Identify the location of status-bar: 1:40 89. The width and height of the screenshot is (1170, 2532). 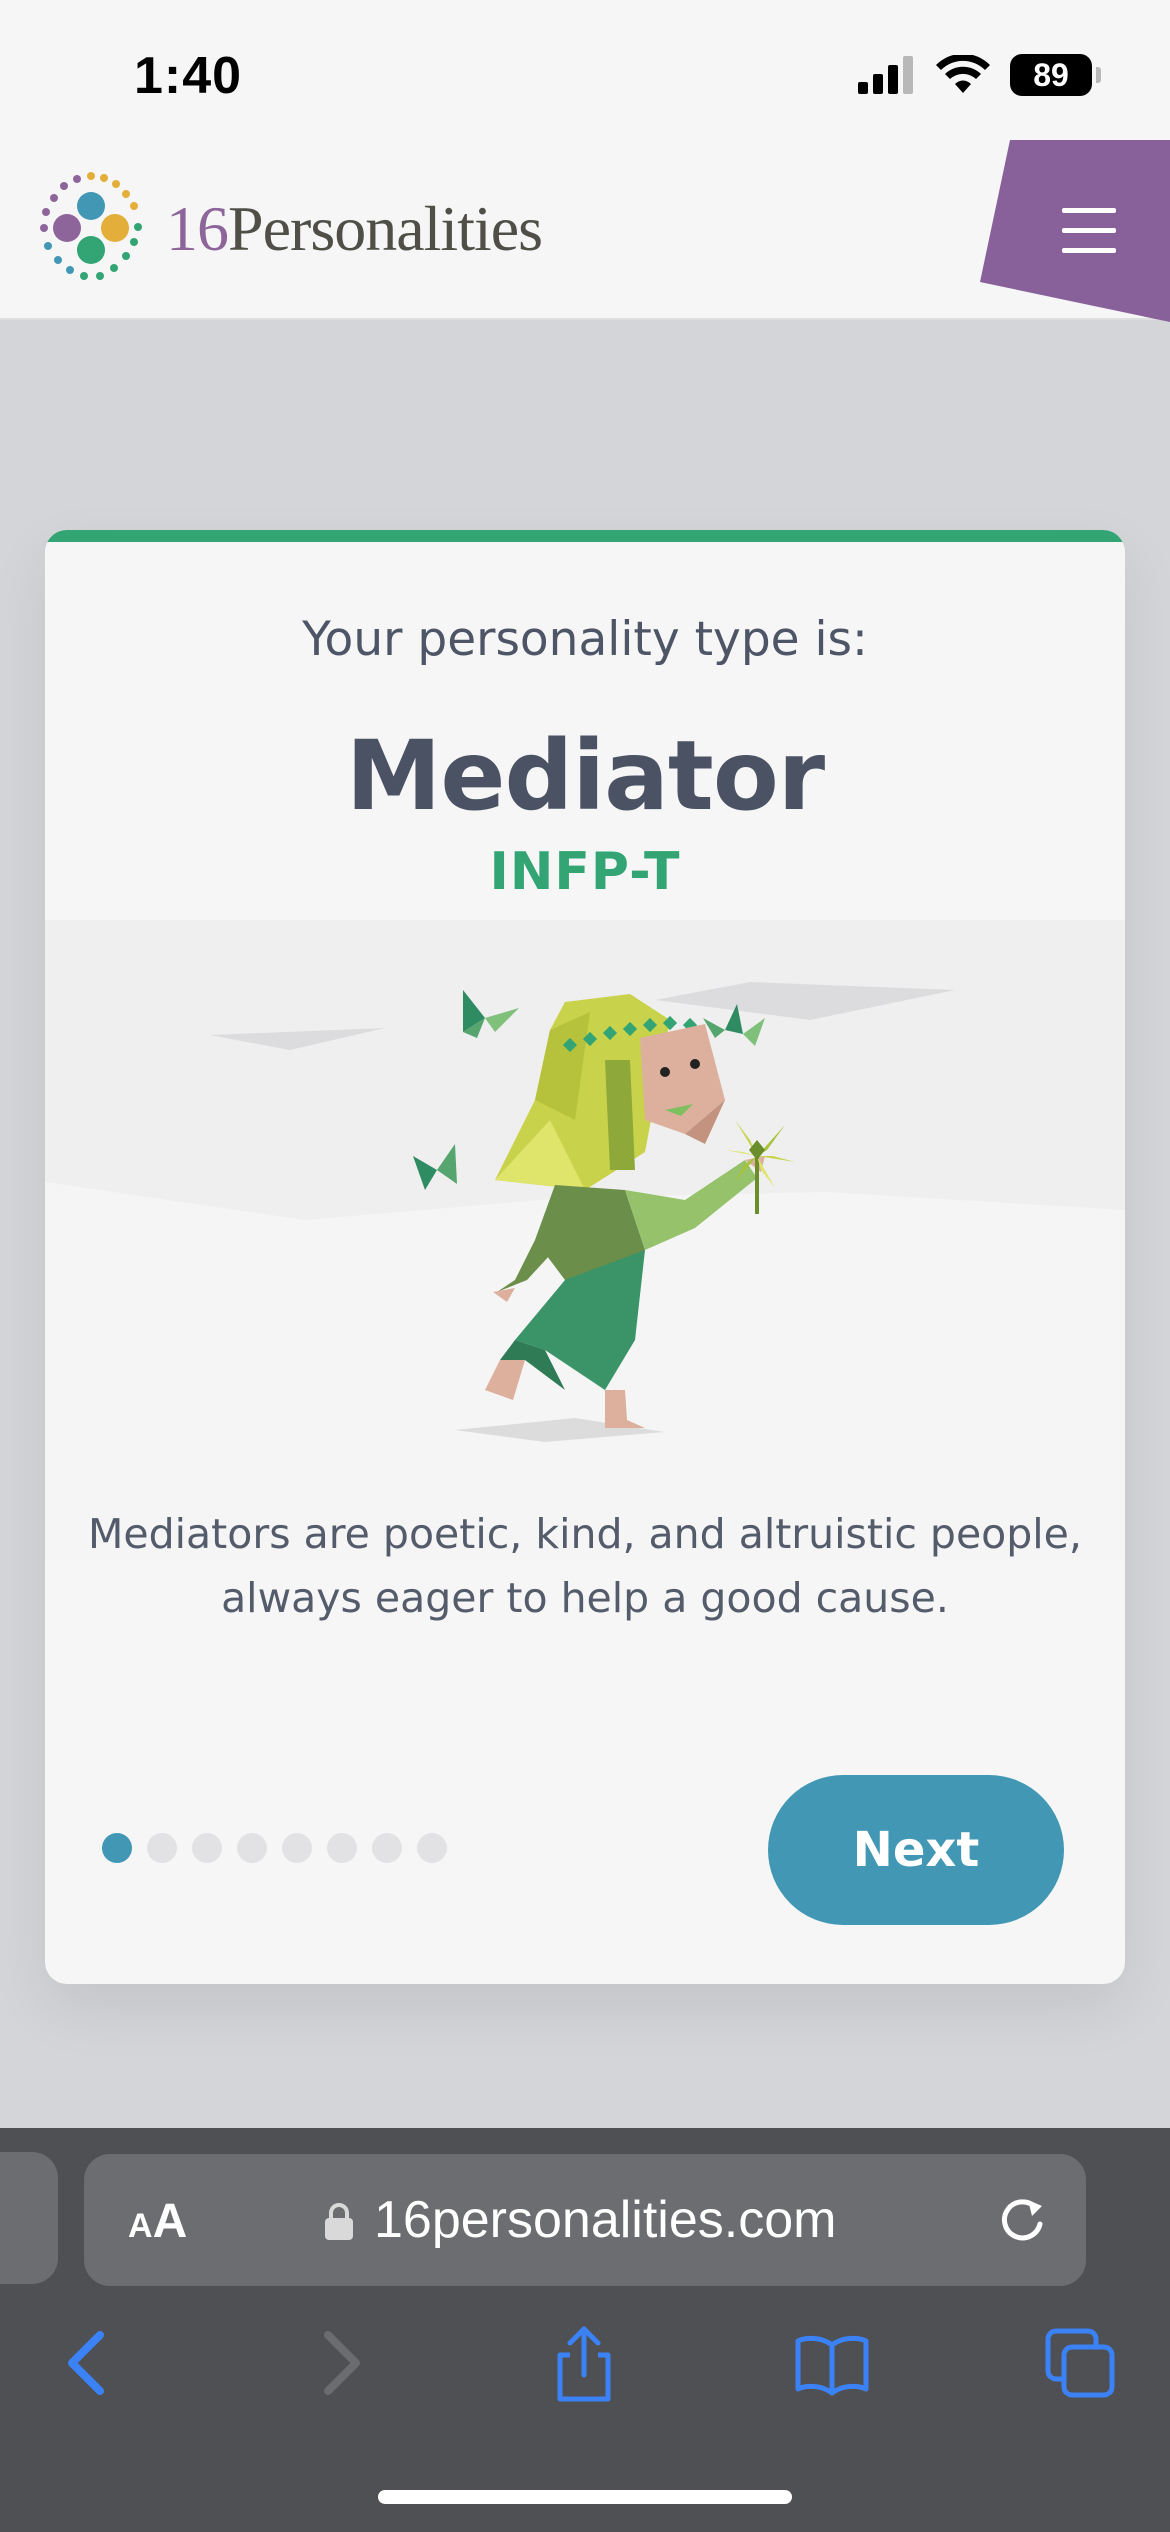
(585, 70).